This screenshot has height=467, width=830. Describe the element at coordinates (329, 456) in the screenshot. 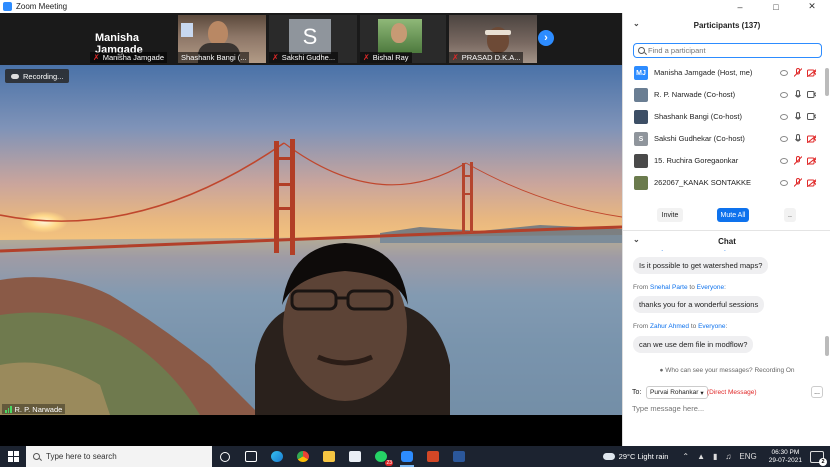

I see `file-explorer-icon` at that location.